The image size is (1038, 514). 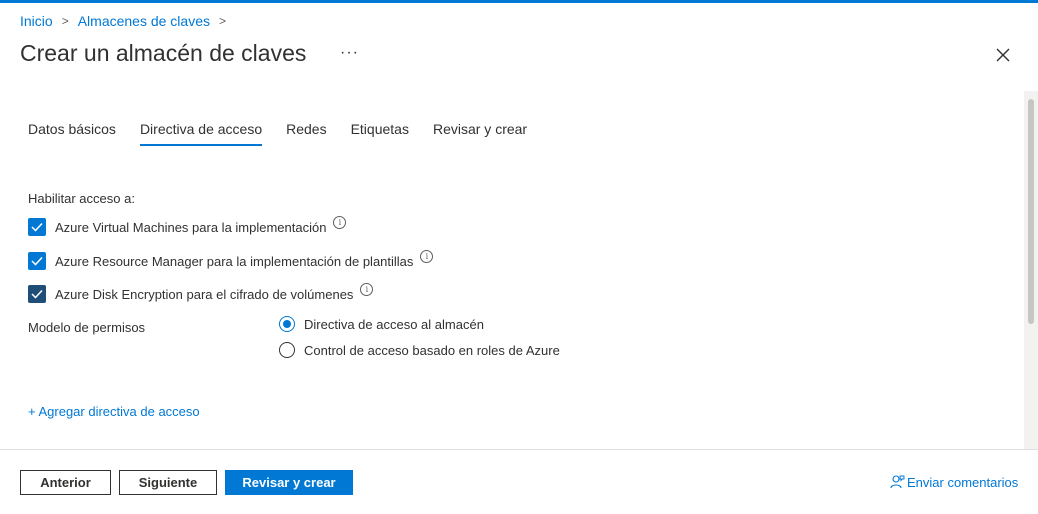 I want to click on review-create-button: Revisar y crear, so click(x=289, y=482).